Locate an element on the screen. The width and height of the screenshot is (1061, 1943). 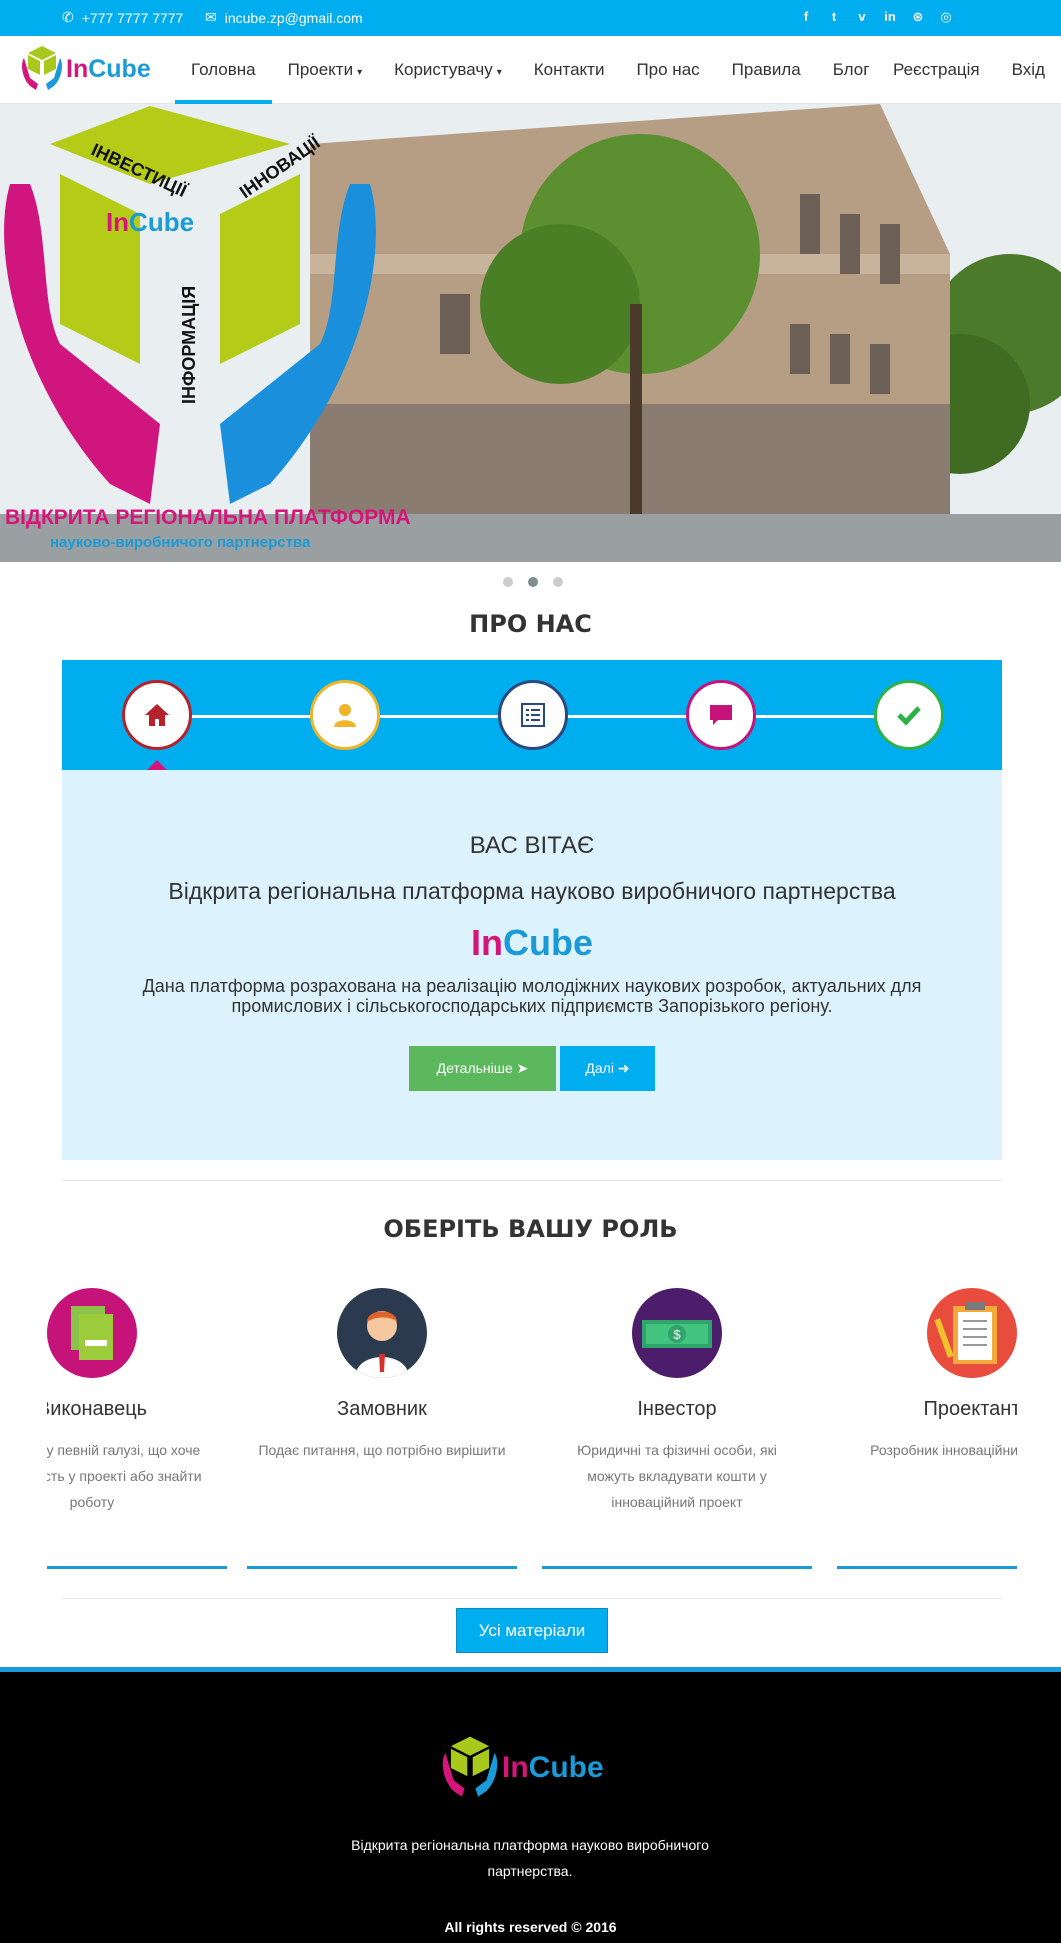
logo-text: InCube is located at coordinates (108, 68).